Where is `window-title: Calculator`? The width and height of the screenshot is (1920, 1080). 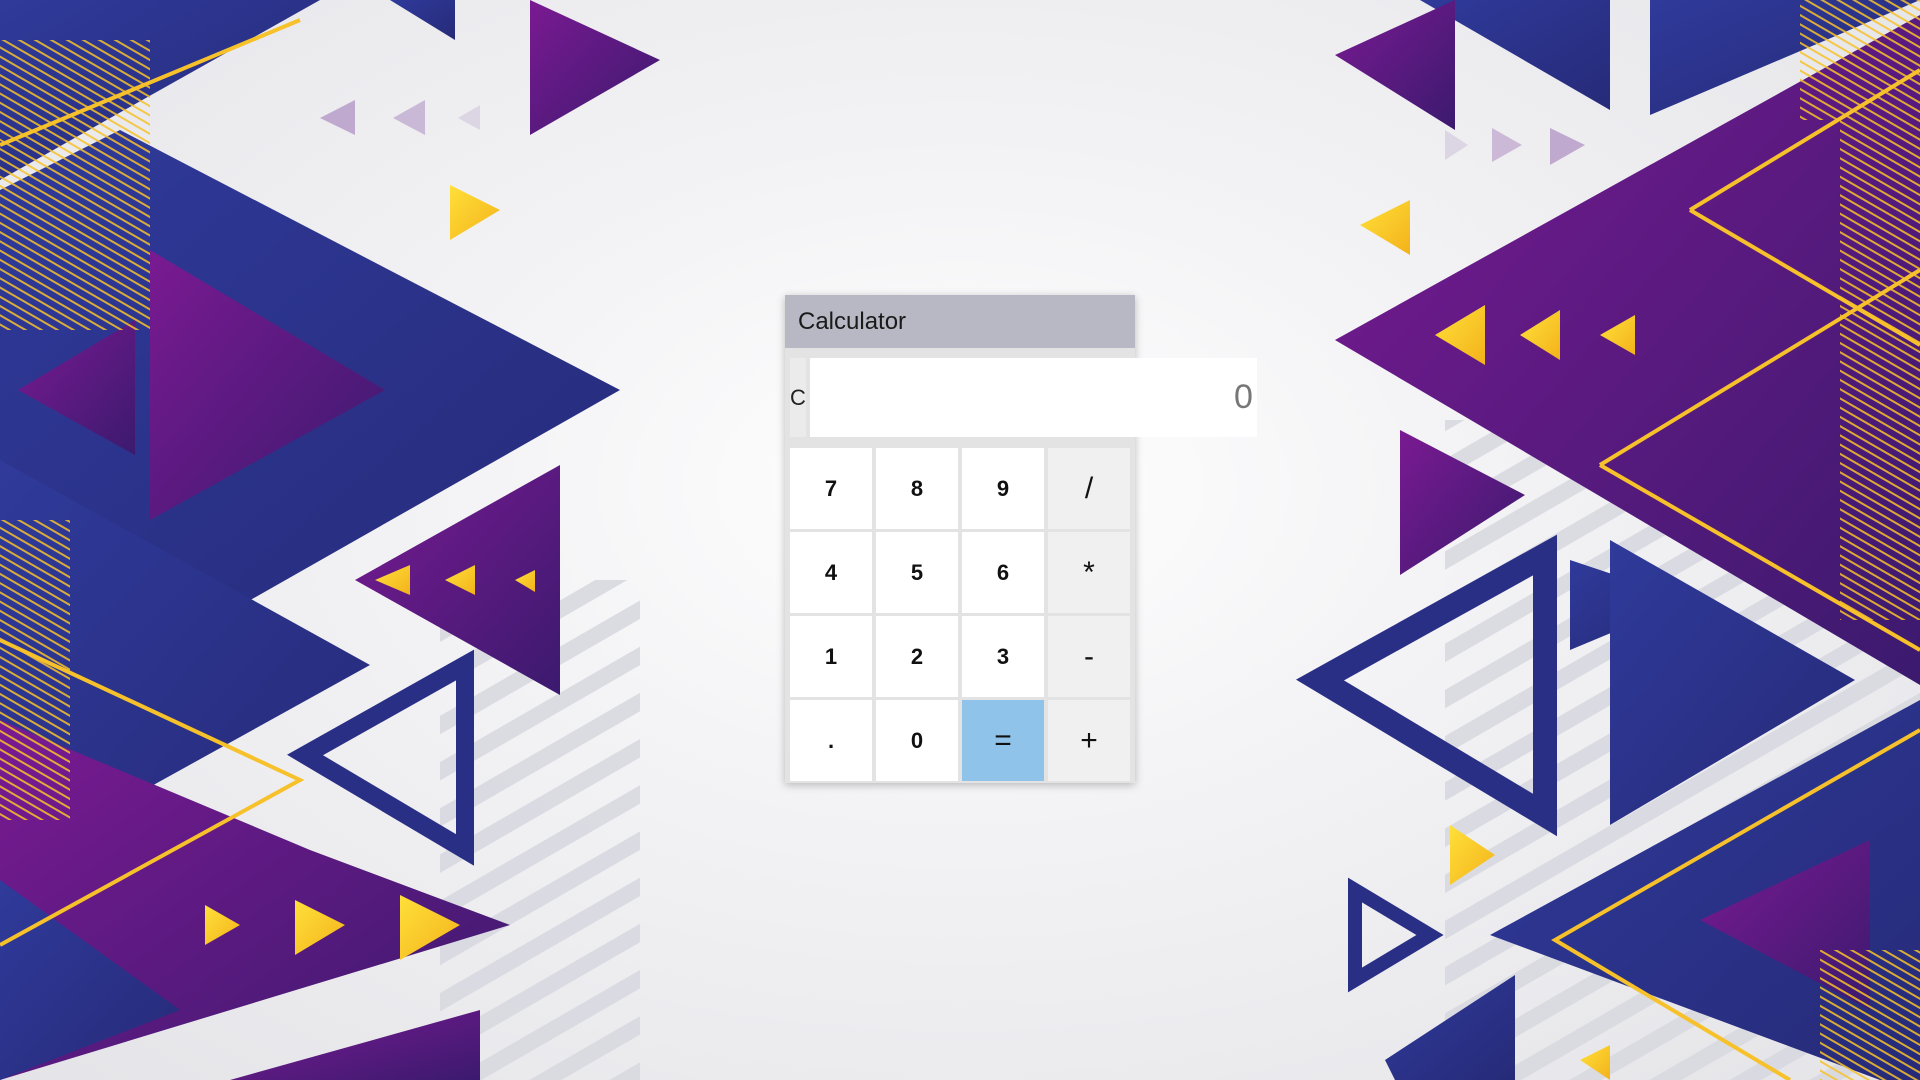 window-title: Calculator is located at coordinates (960, 321).